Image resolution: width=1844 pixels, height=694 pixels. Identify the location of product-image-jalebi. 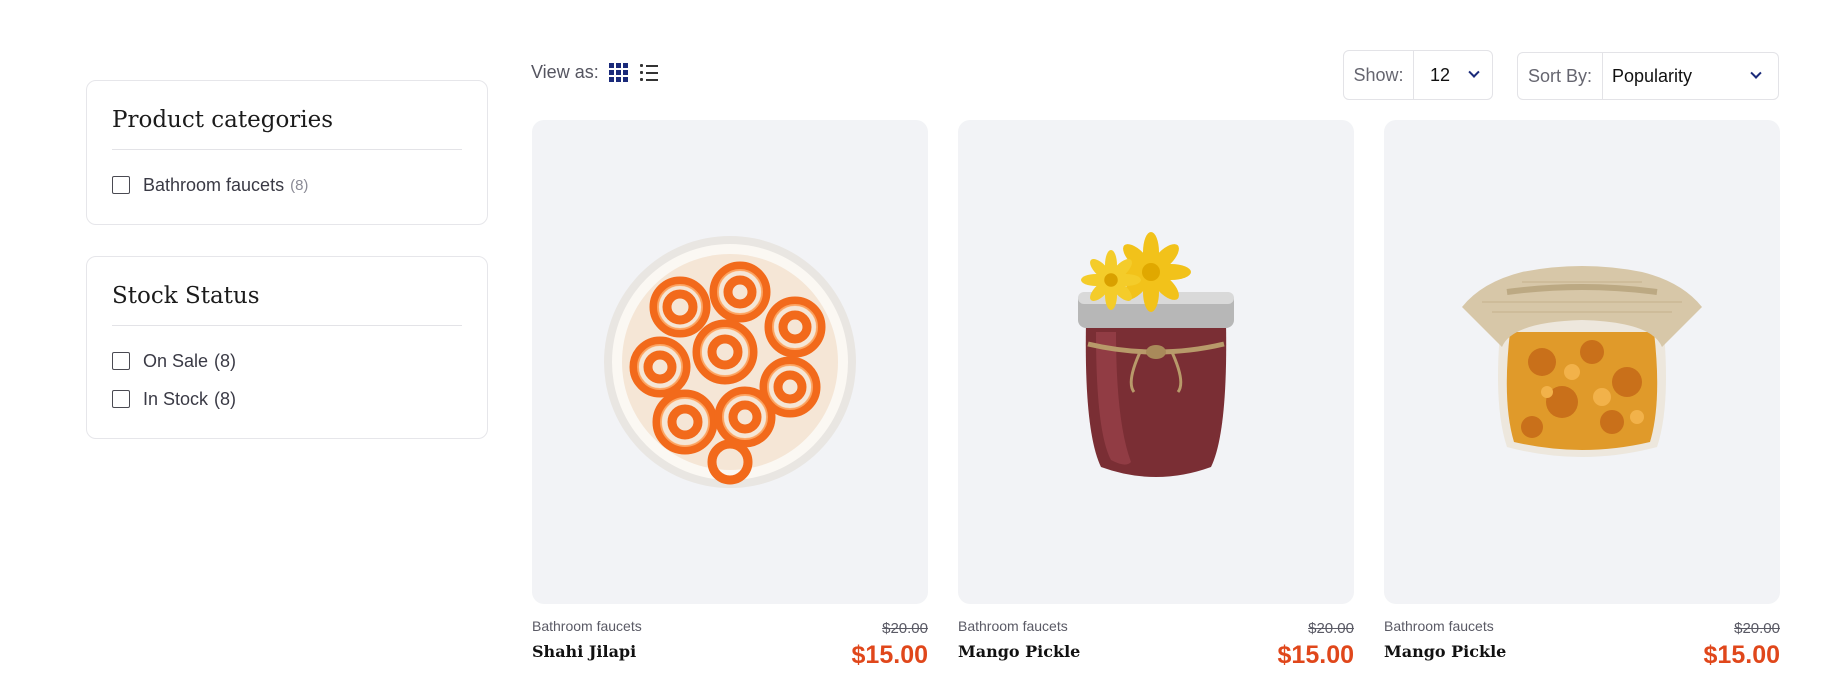
(730, 362).